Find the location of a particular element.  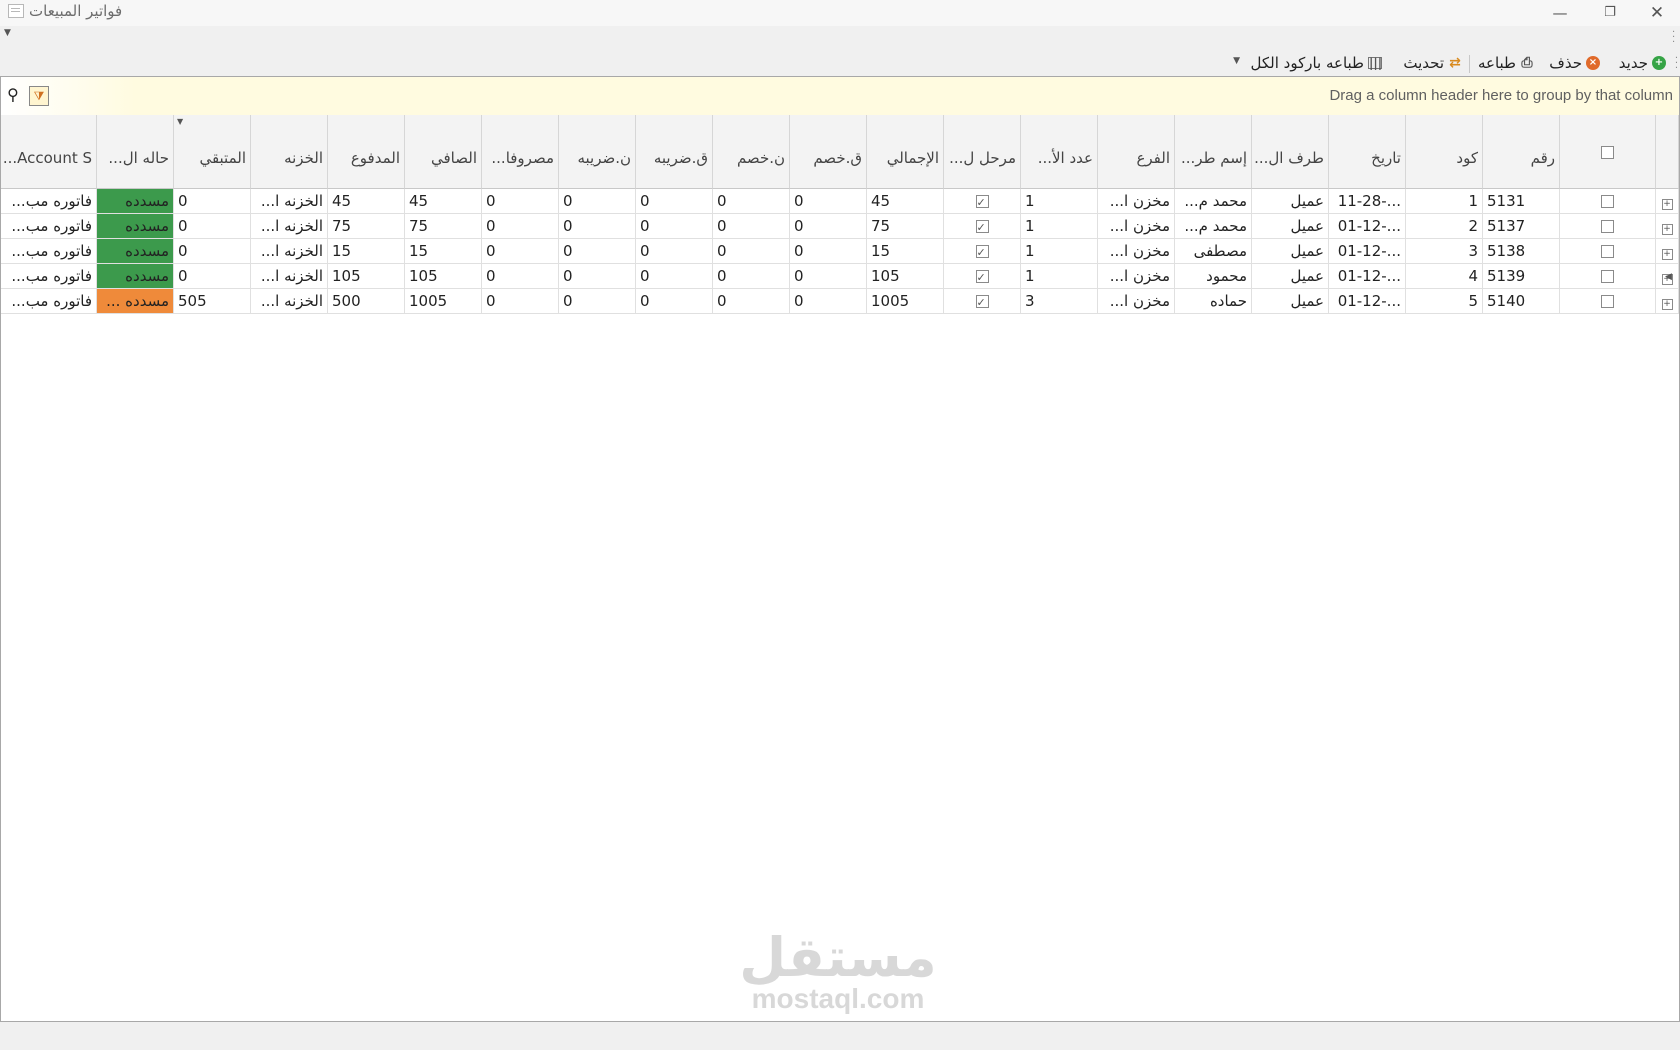

cell-paid: 15 is located at coordinates (366, 251).